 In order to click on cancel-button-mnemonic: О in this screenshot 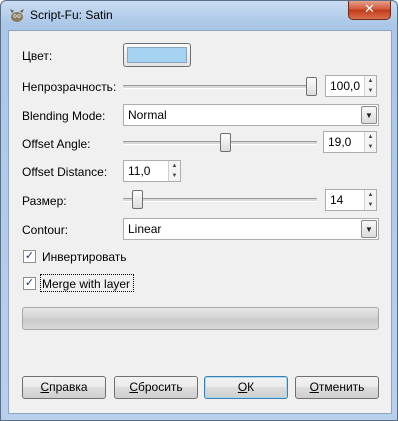, I will do `click(314, 387)`.